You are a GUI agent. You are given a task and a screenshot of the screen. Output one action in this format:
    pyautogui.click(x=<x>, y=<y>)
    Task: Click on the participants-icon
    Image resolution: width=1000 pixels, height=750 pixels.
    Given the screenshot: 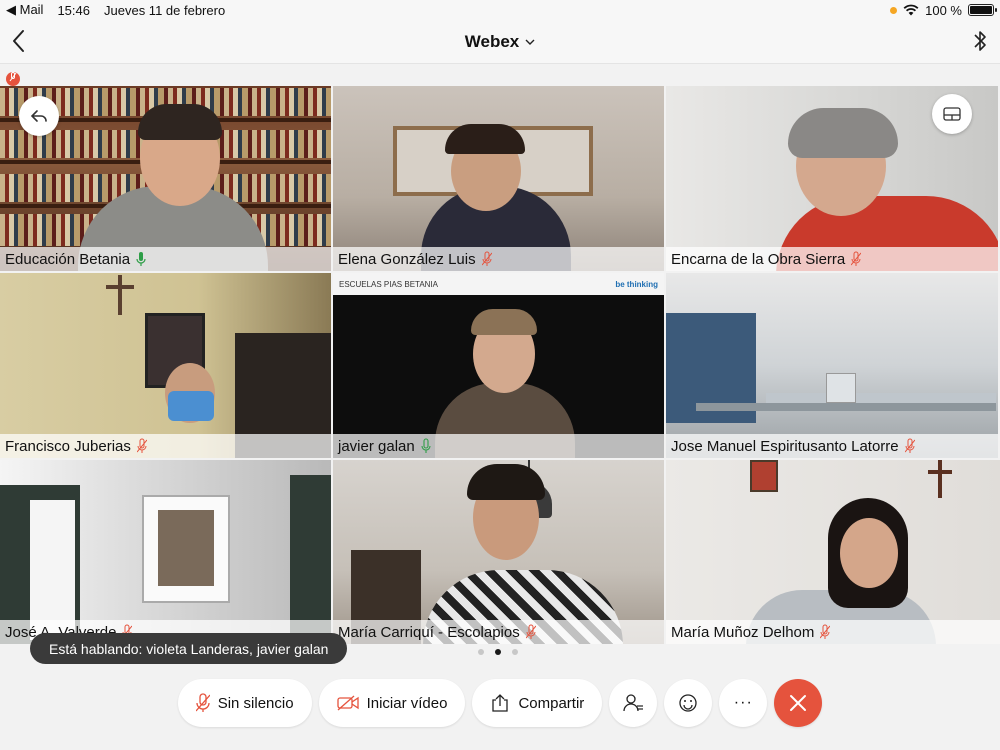 What is the action you would take?
    pyautogui.click(x=633, y=703)
    